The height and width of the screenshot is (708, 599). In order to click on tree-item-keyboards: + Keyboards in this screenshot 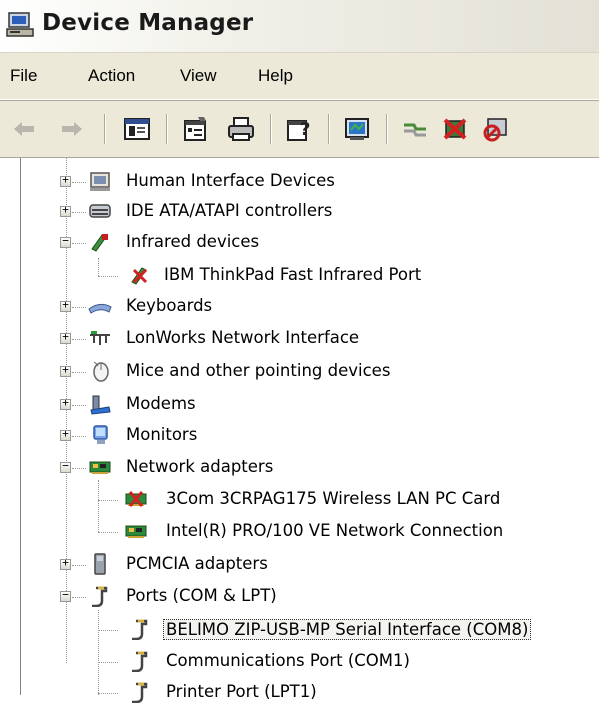, I will do `click(299, 307)`.